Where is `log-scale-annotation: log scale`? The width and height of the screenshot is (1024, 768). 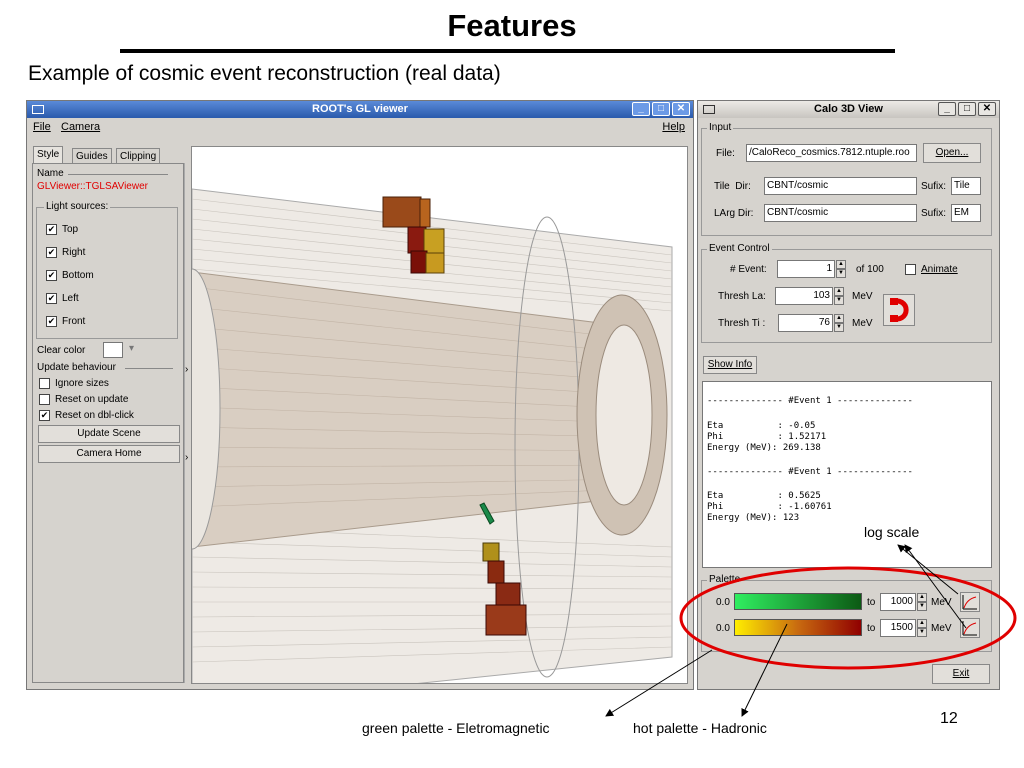 log-scale-annotation: log scale is located at coordinates (892, 532).